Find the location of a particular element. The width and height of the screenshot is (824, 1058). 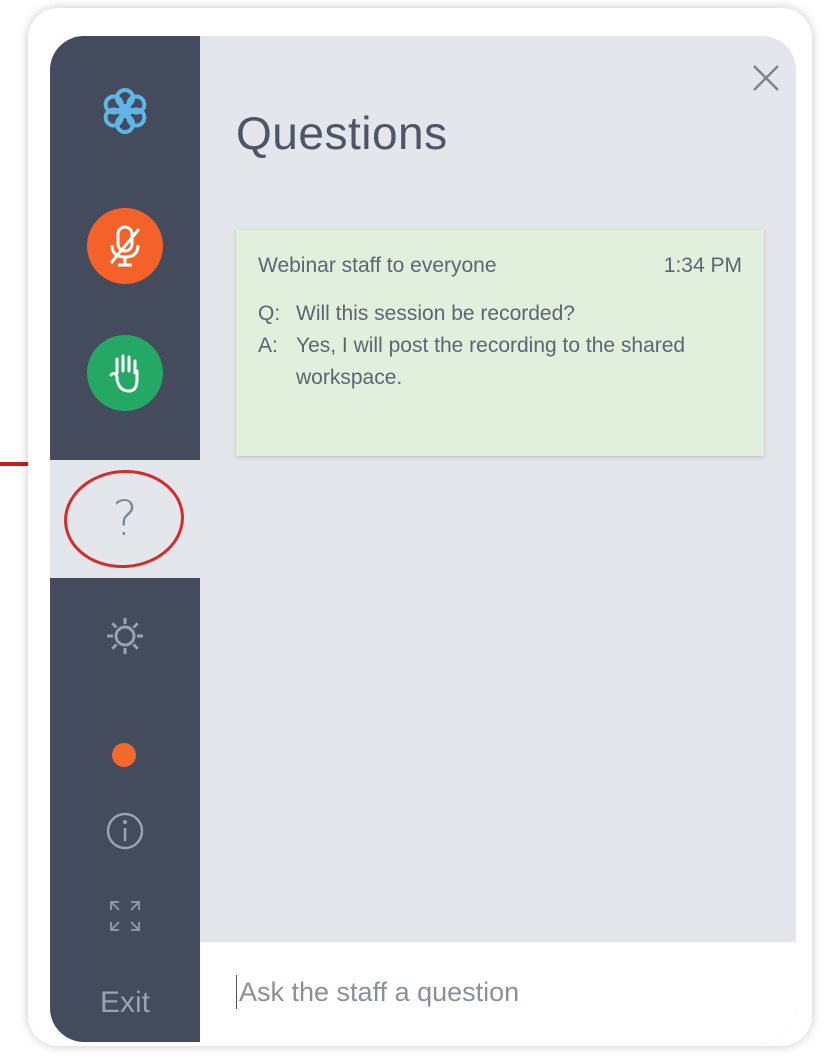

mic-muted-icon is located at coordinates (125, 246).